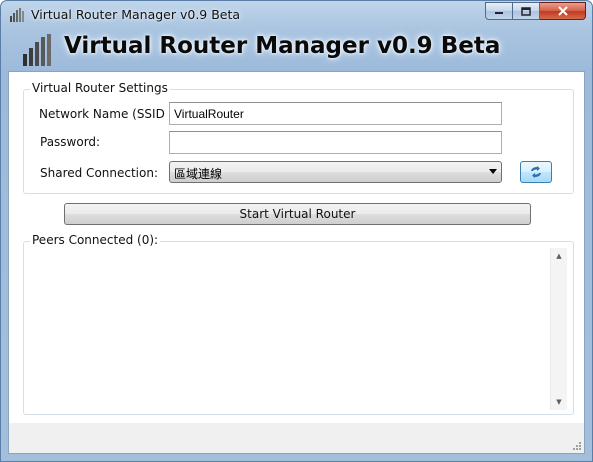 The image size is (593, 462). What do you see at coordinates (558, 329) in the screenshot?
I see `peers-scrollbar: ▲ ▼` at bounding box center [558, 329].